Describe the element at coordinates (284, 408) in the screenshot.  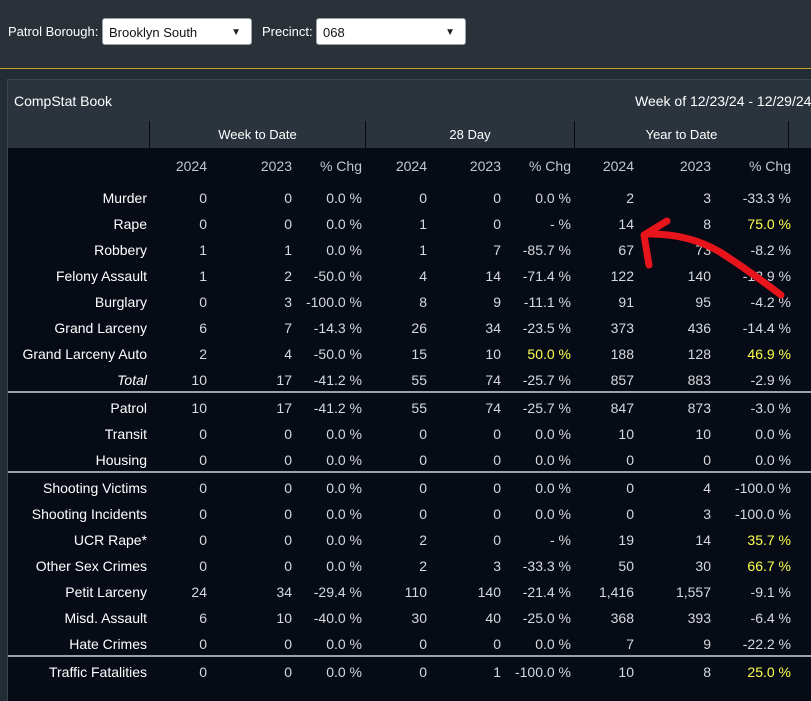
I see `table-cell: 17` at that location.